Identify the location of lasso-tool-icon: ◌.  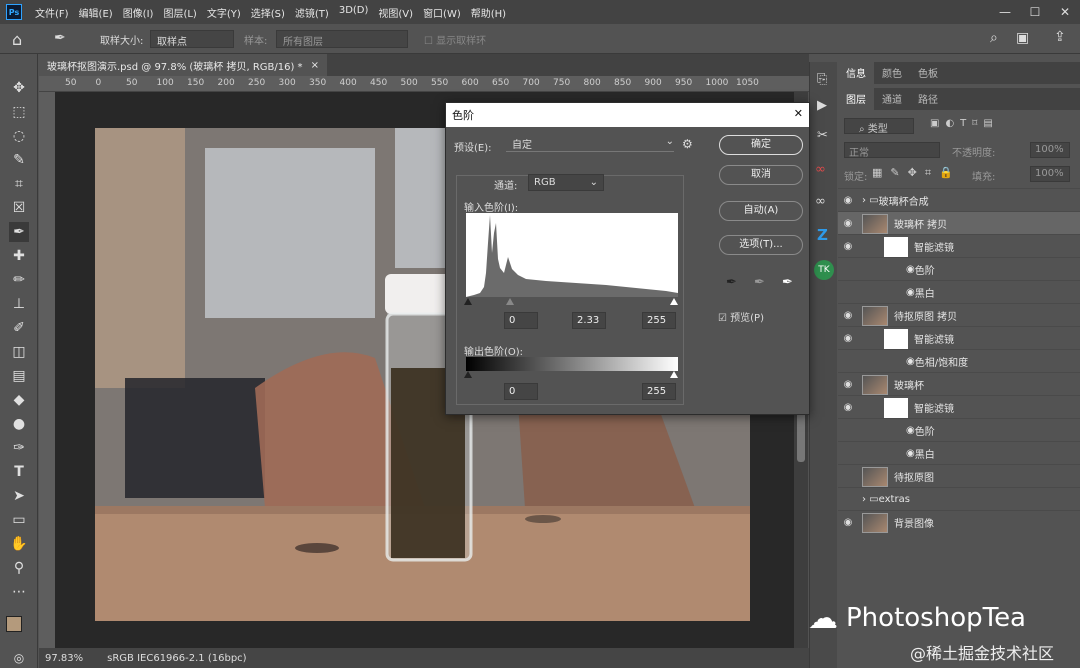
(19, 136).